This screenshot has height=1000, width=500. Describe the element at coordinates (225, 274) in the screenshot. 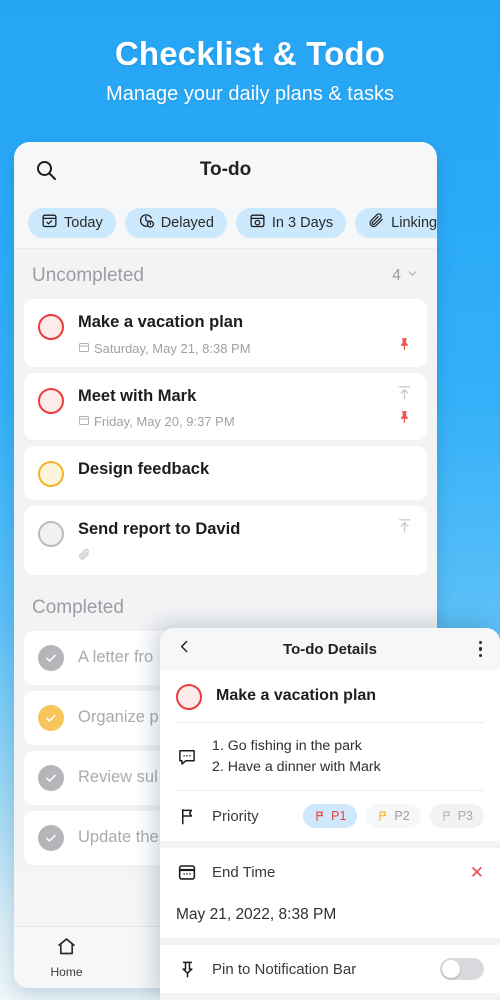

I see `uncompleted-section-header: Uncompleted 4` at that location.